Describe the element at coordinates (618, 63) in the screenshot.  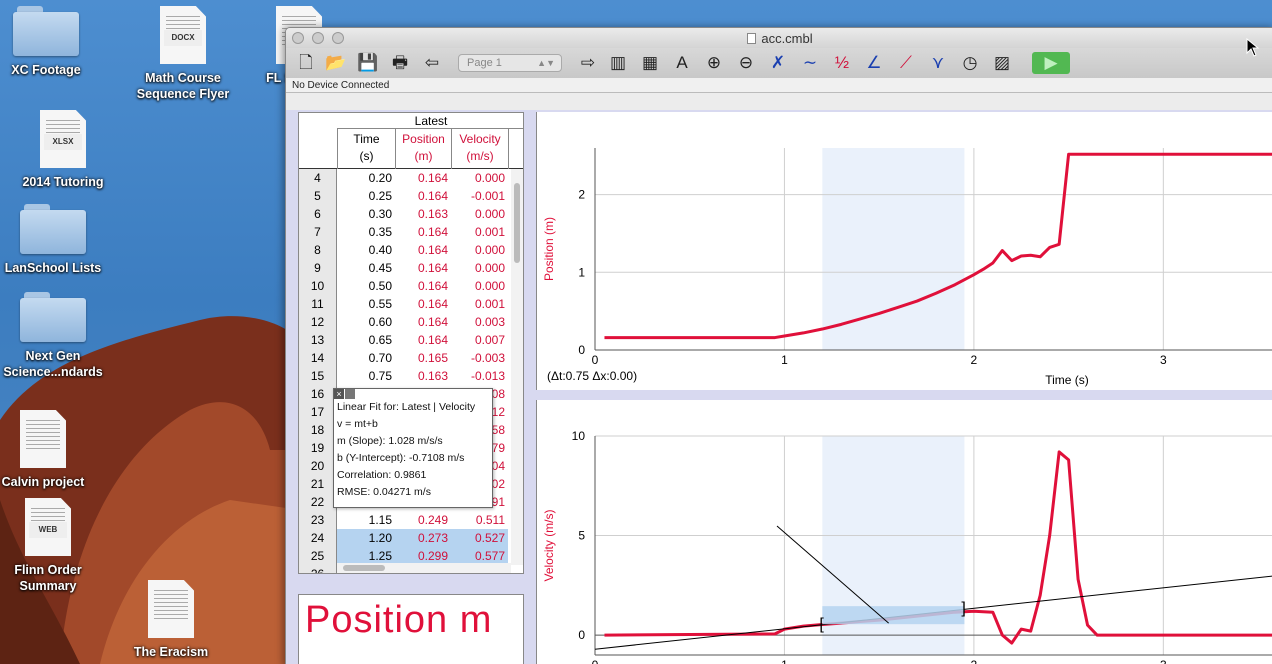
I see `data-browser-icon: ▥` at that location.